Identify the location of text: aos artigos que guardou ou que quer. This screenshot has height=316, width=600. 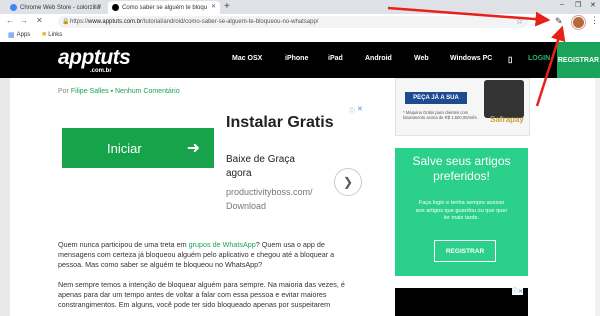
(461, 210).